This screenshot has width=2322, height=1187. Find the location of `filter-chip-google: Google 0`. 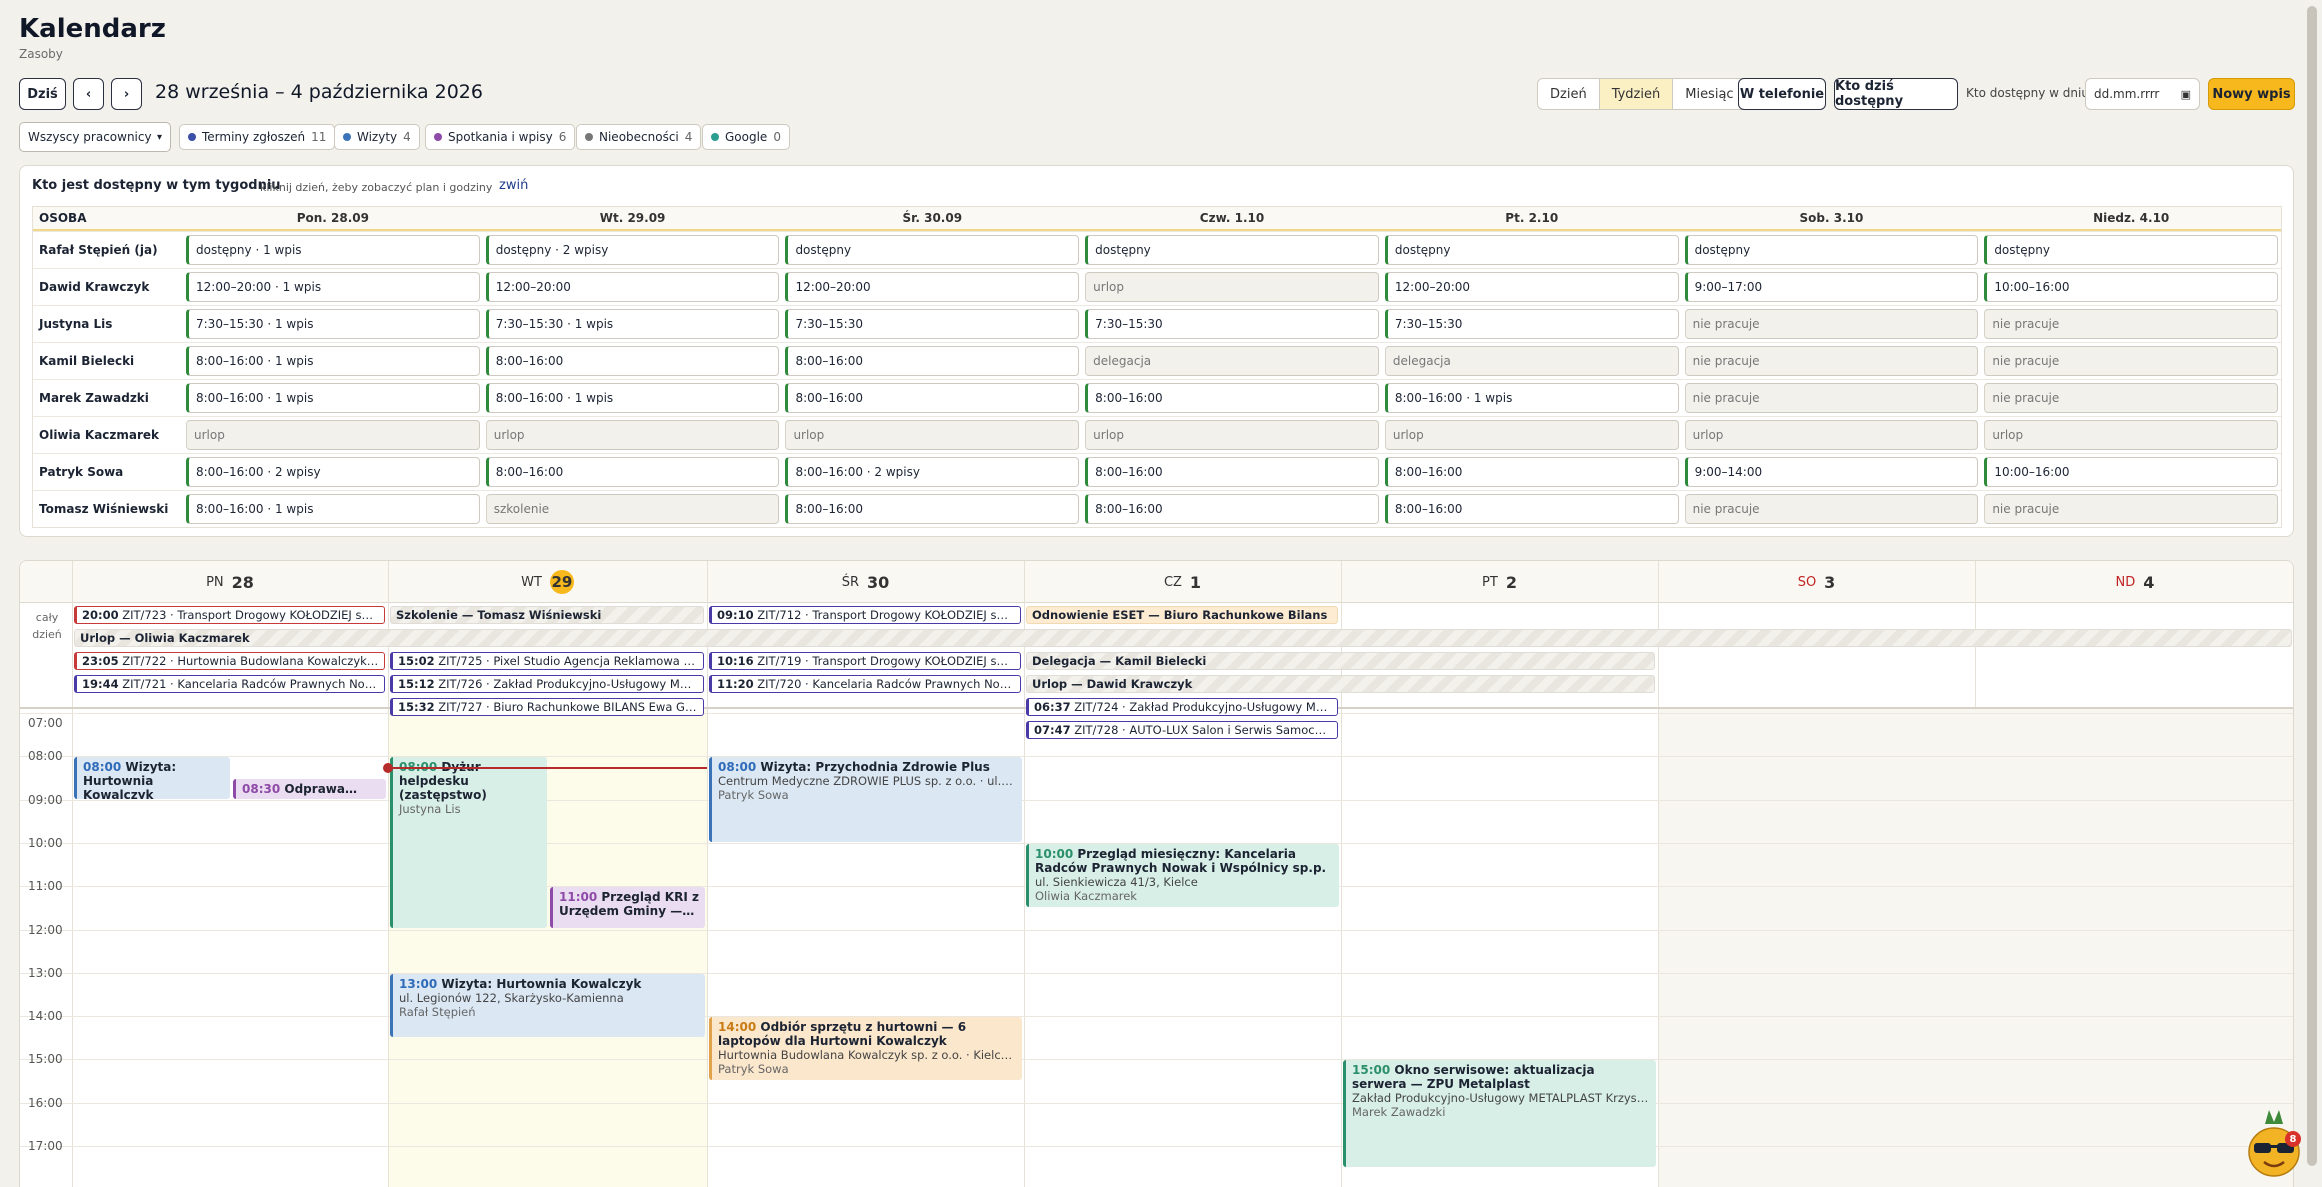

filter-chip-google: Google 0 is located at coordinates (746, 137).